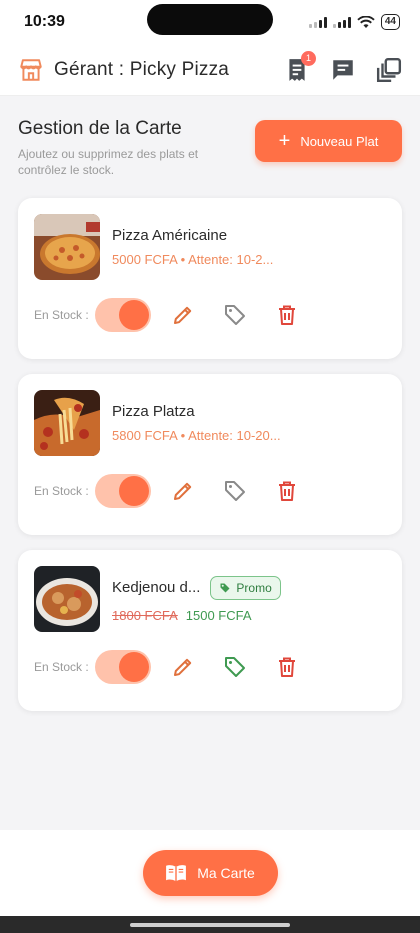  Describe the element at coordinates (153, 411) in the screenshot. I see `dish-name: Pizza Platza` at that location.